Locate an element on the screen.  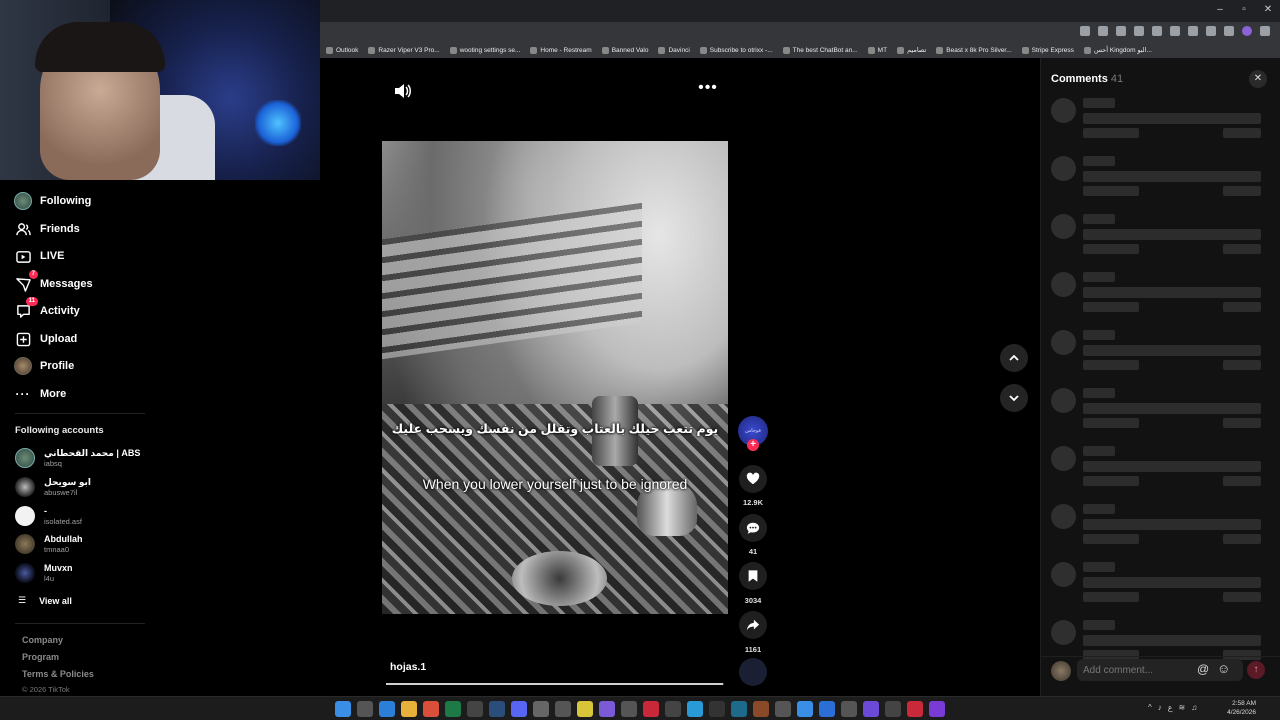
account-item: - isolated.asf is located at coordinates (48, 516).